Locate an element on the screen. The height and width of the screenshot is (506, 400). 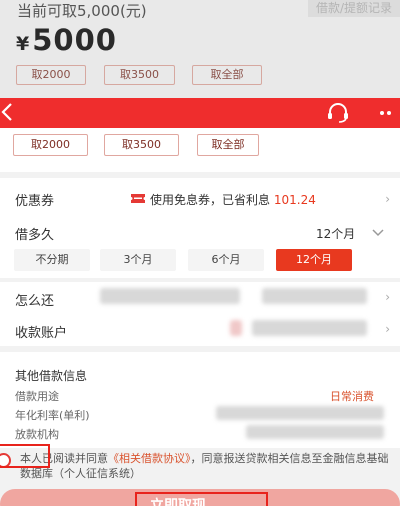
submit-highlight-box is located at coordinates (201, 499).